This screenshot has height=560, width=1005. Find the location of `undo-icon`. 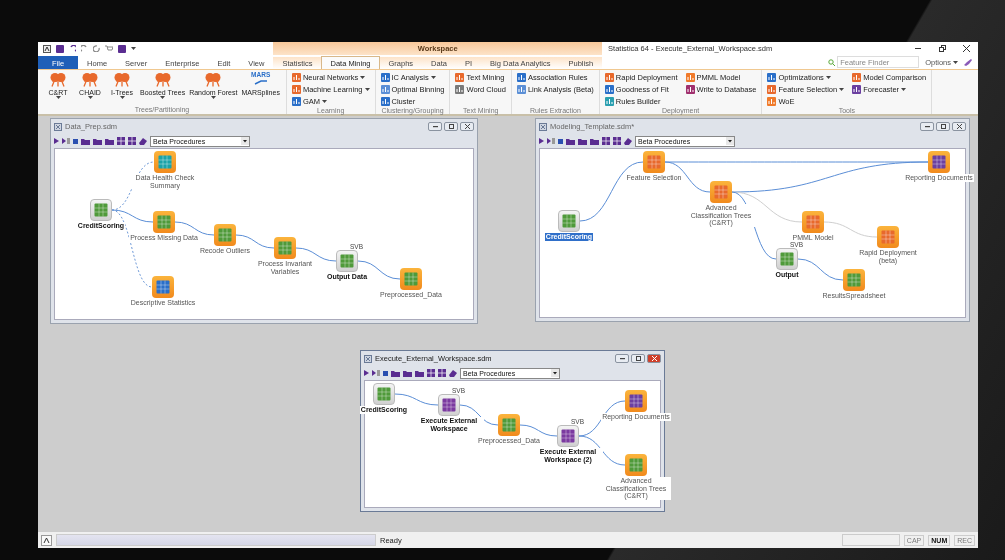

undo-icon is located at coordinates (72, 48).